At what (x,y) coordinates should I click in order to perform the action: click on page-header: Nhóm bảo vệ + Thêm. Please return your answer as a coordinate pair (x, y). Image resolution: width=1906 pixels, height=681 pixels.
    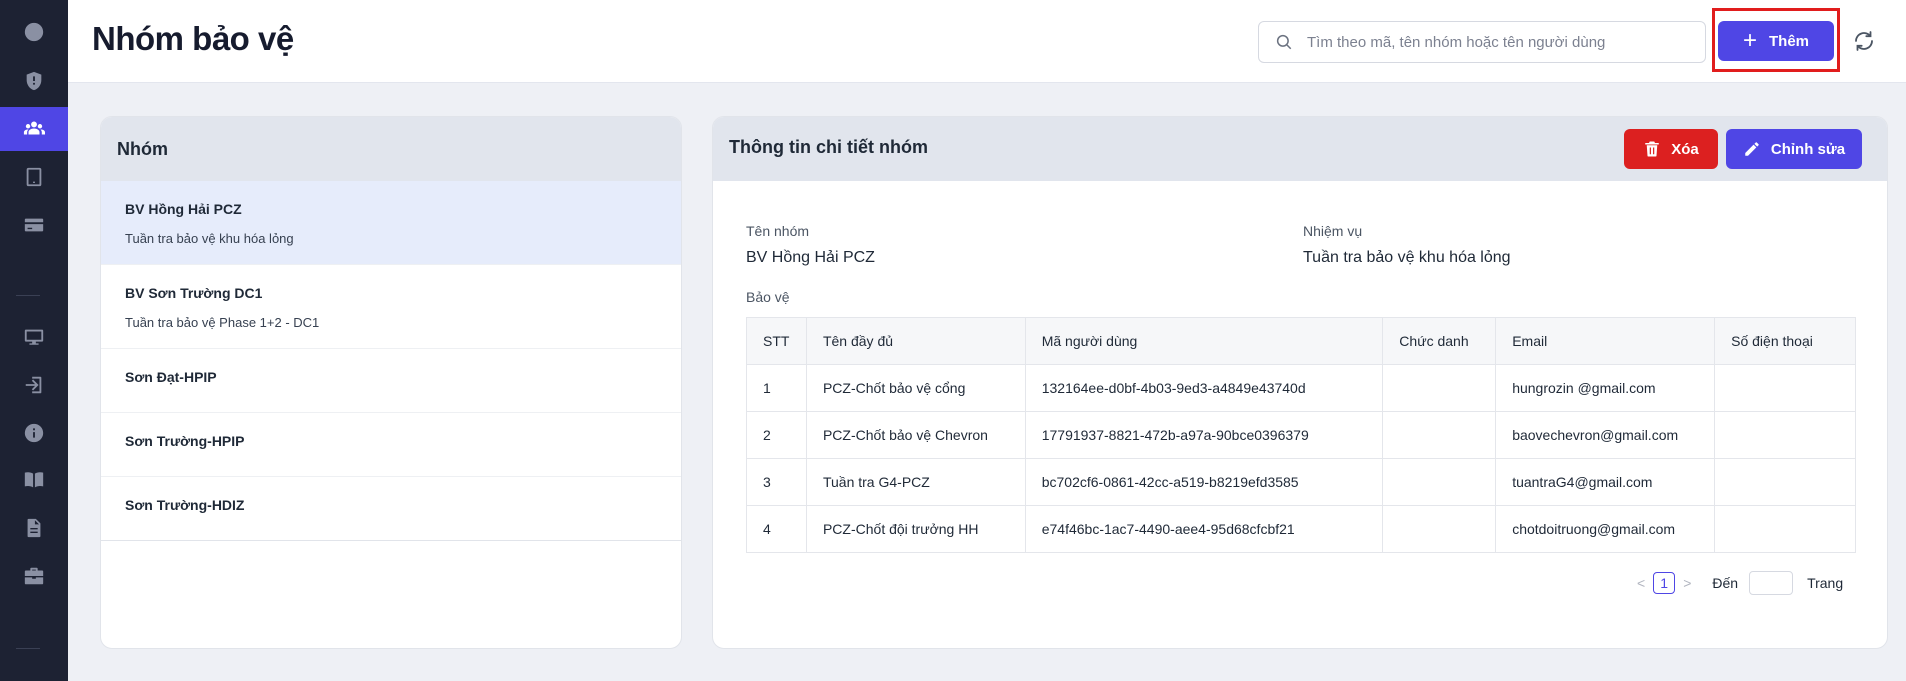
    Looking at the image, I should click on (987, 41).